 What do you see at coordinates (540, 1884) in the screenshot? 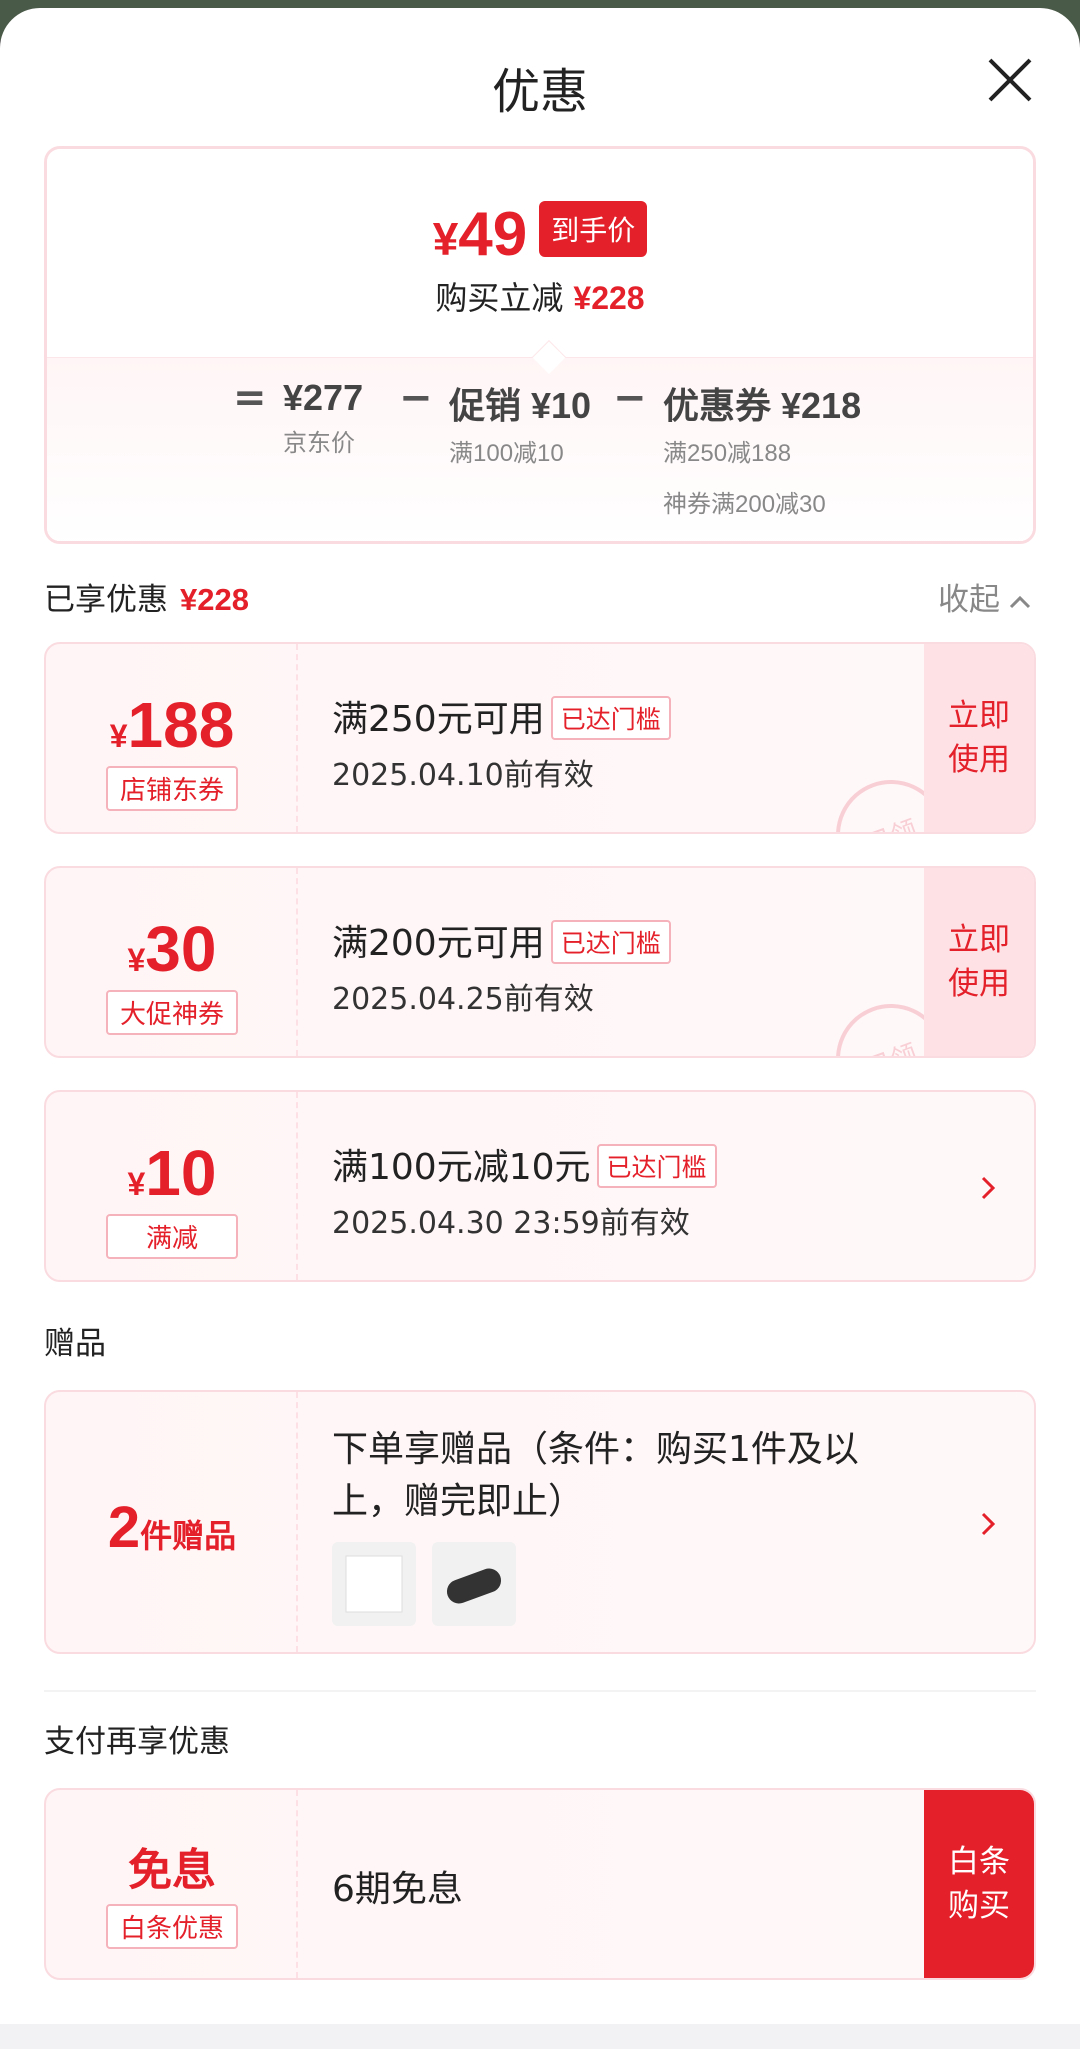
I see `payment-card: 免息 白条优惠 6期免息 白条 购买` at bounding box center [540, 1884].